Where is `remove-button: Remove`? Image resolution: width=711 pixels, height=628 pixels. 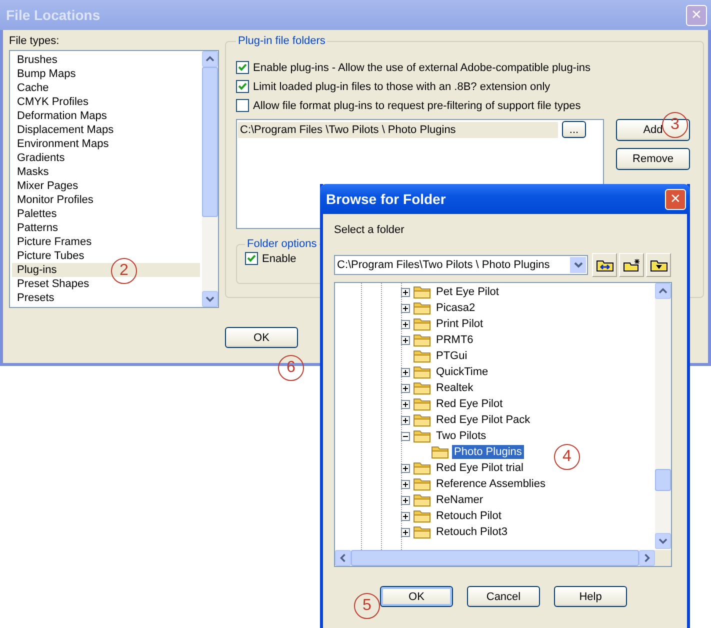 remove-button: Remove is located at coordinates (653, 159).